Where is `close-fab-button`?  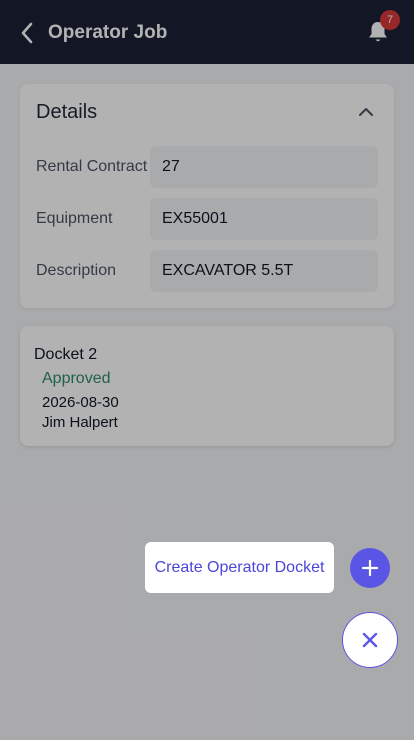
close-fab-button is located at coordinates (370, 640).